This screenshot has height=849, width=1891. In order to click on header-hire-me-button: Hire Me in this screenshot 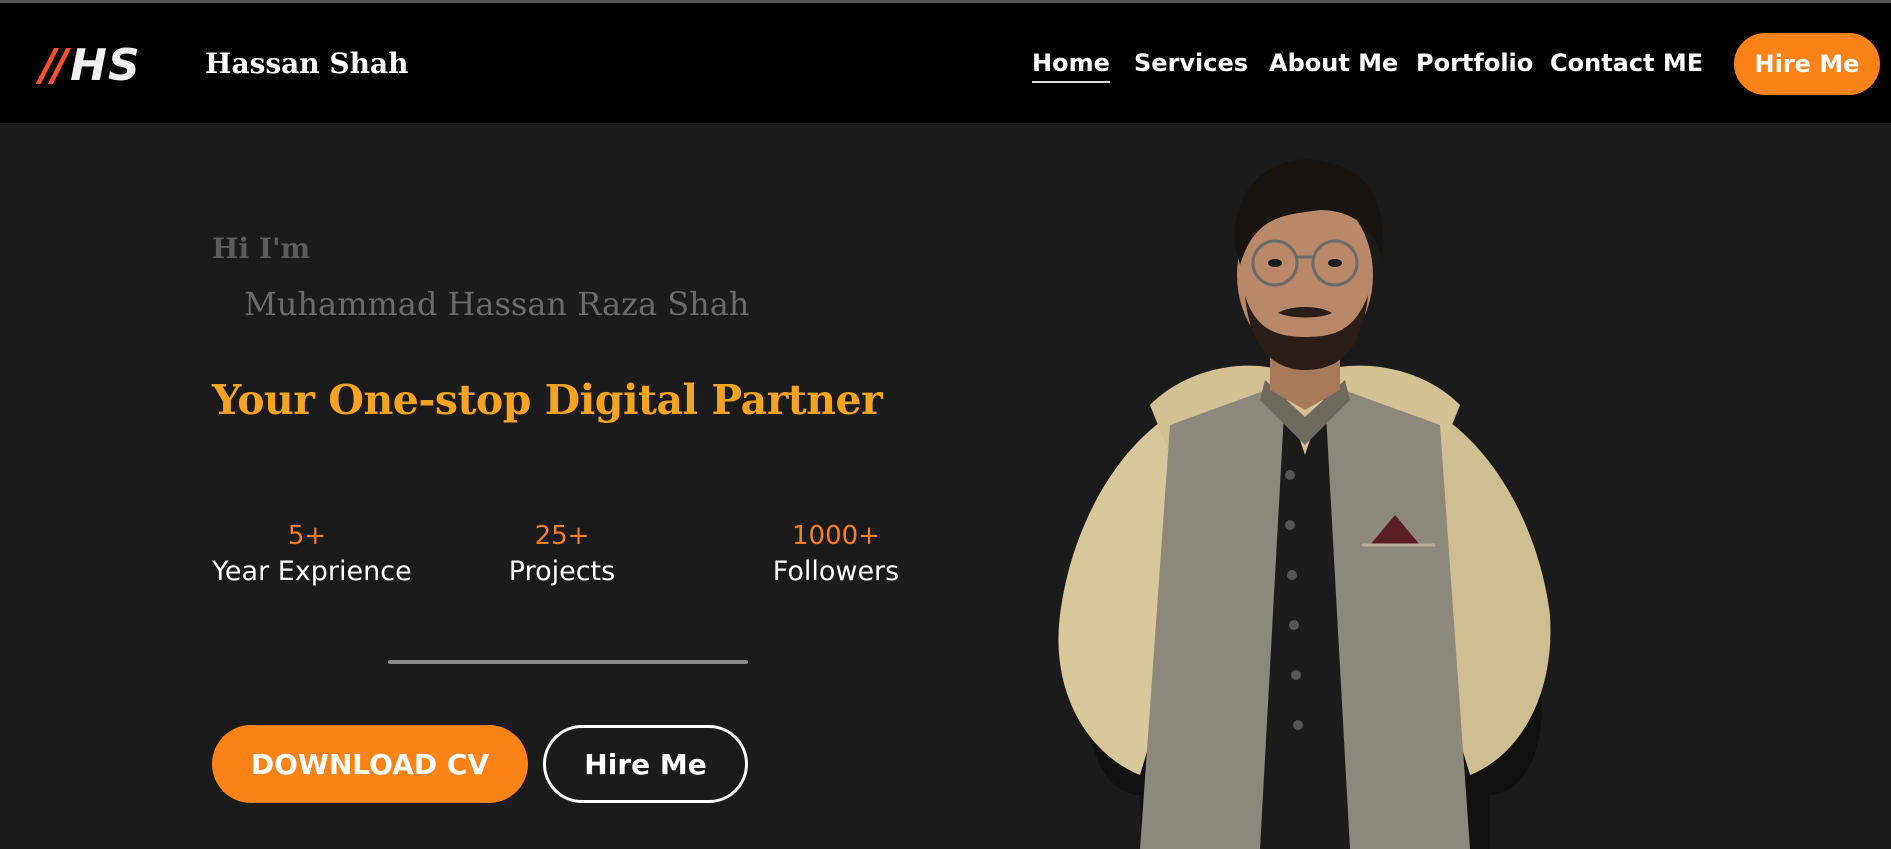, I will do `click(1807, 64)`.